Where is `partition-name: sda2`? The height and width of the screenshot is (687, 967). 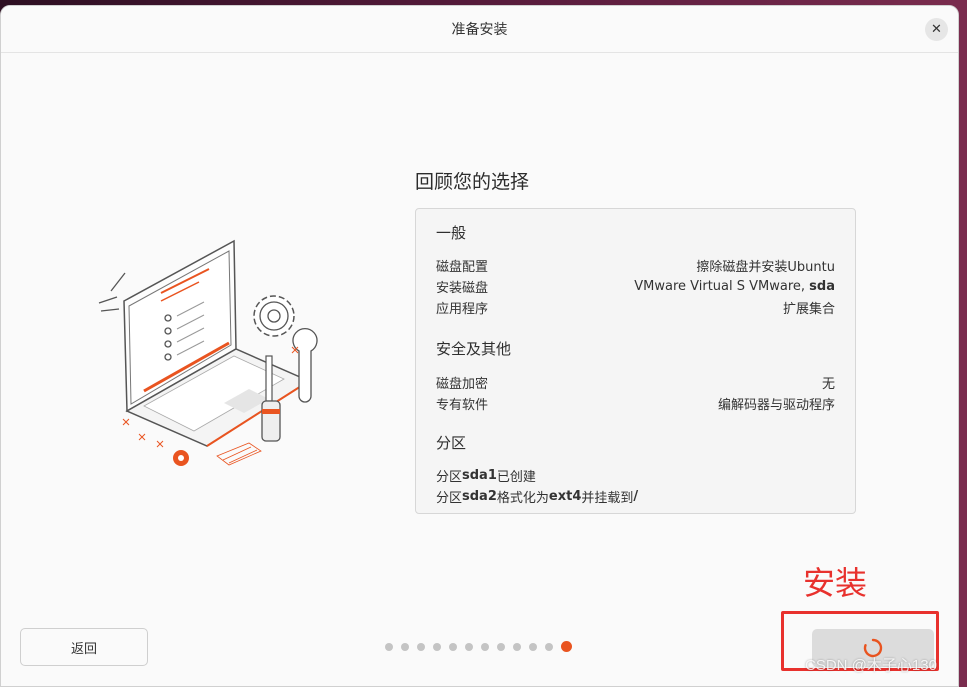 partition-name: sda2 is located at coordinates (479, 496).